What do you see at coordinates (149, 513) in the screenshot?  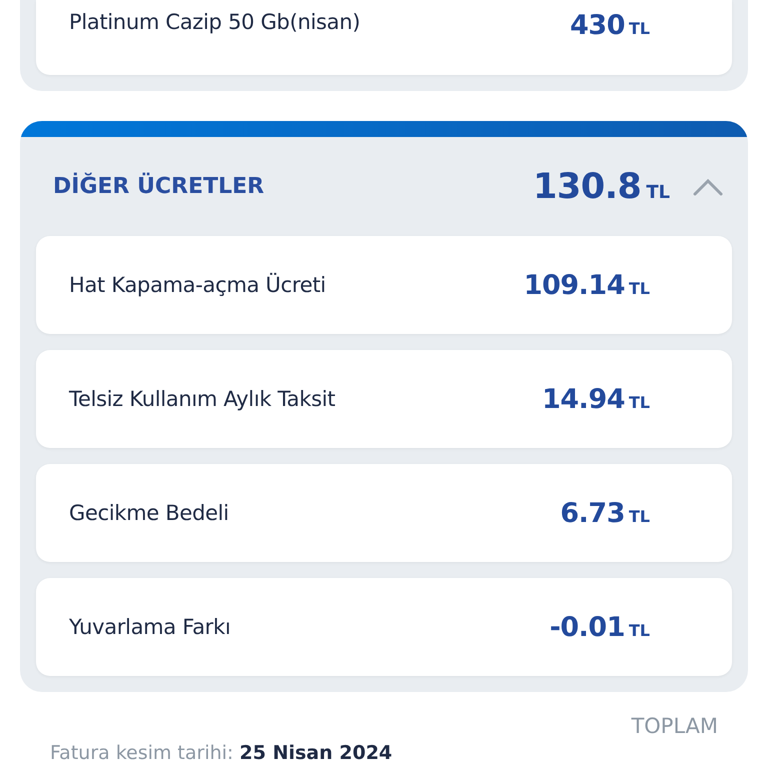 I see `charge-name: Gecikme Bedeli` at bounding box center [149, 513].